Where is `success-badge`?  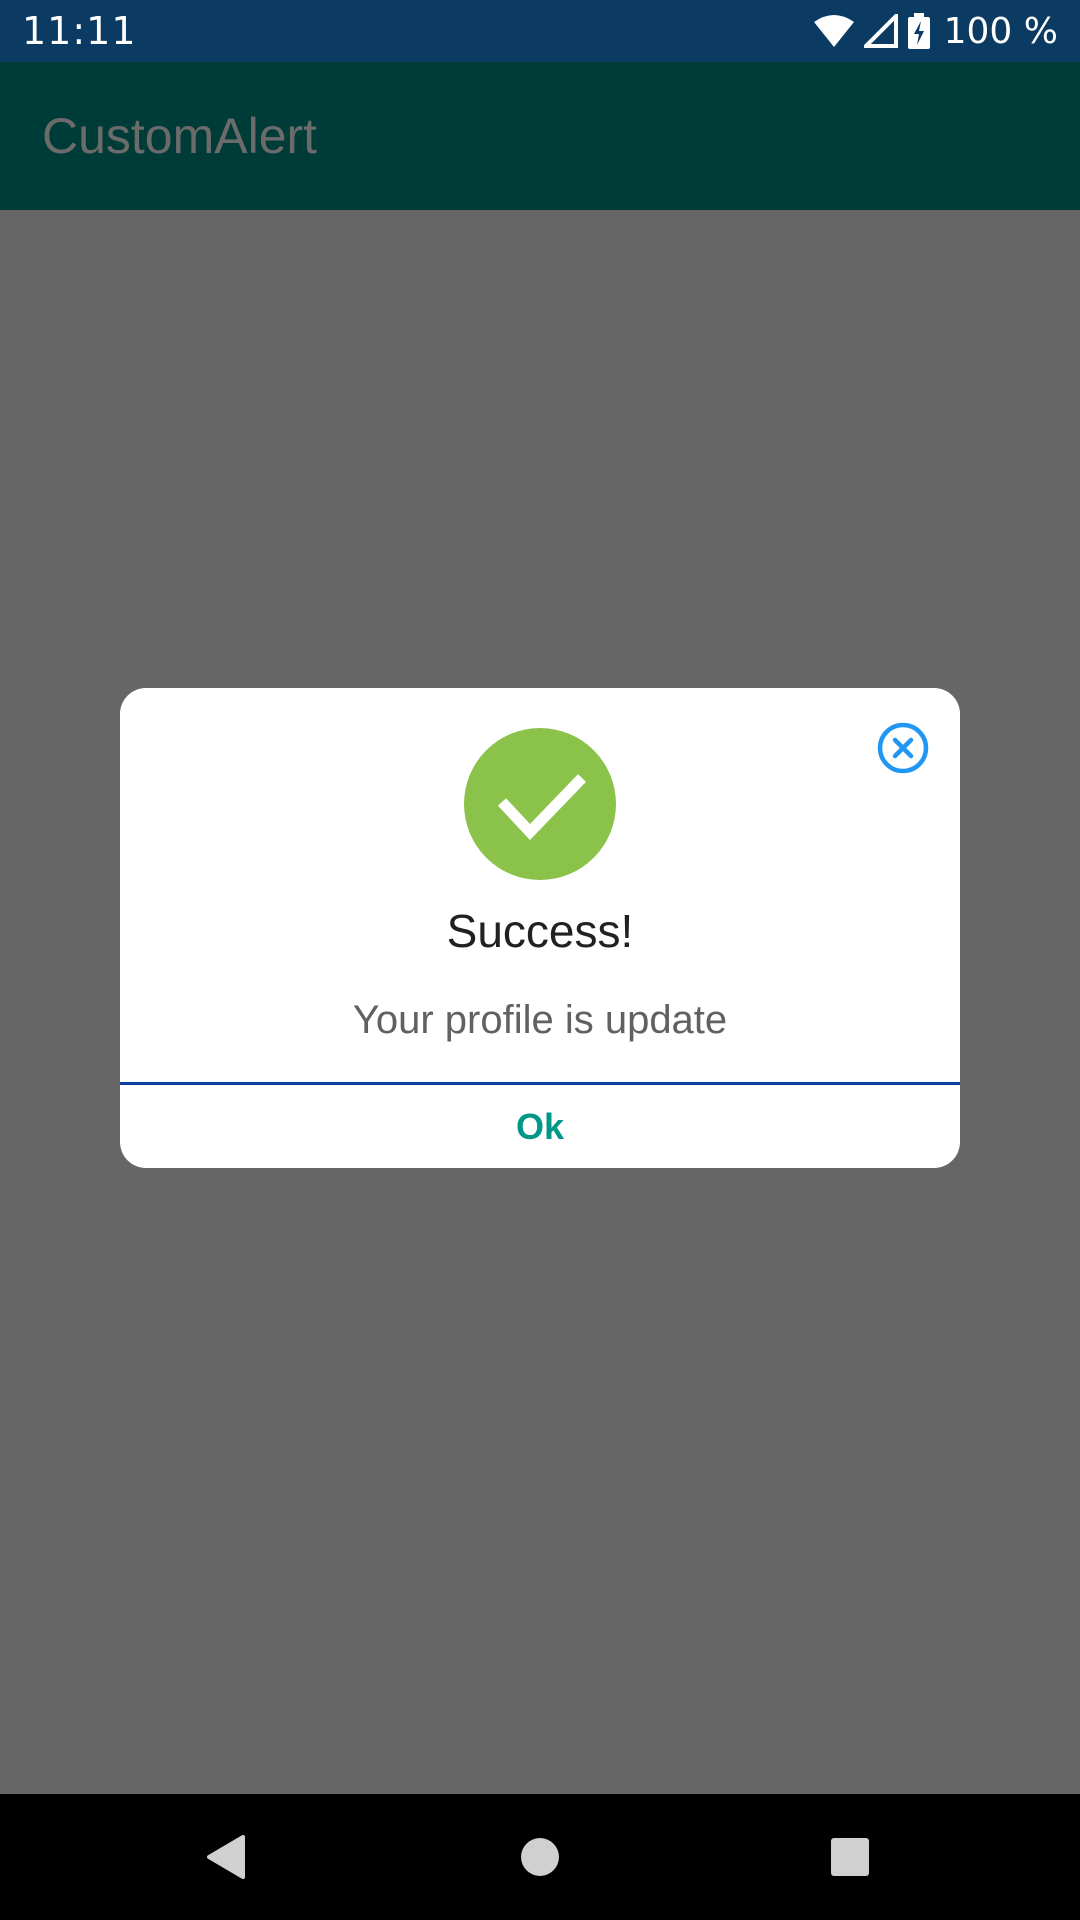 success-badge is located at coordinates (540, 804).